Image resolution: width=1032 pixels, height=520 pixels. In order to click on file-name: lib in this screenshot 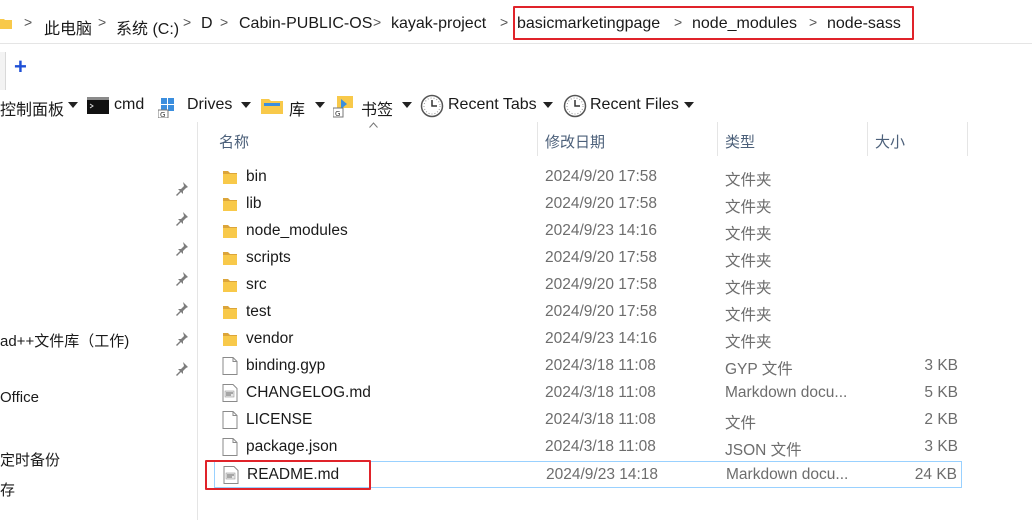, I will do `click(254, 203)`.